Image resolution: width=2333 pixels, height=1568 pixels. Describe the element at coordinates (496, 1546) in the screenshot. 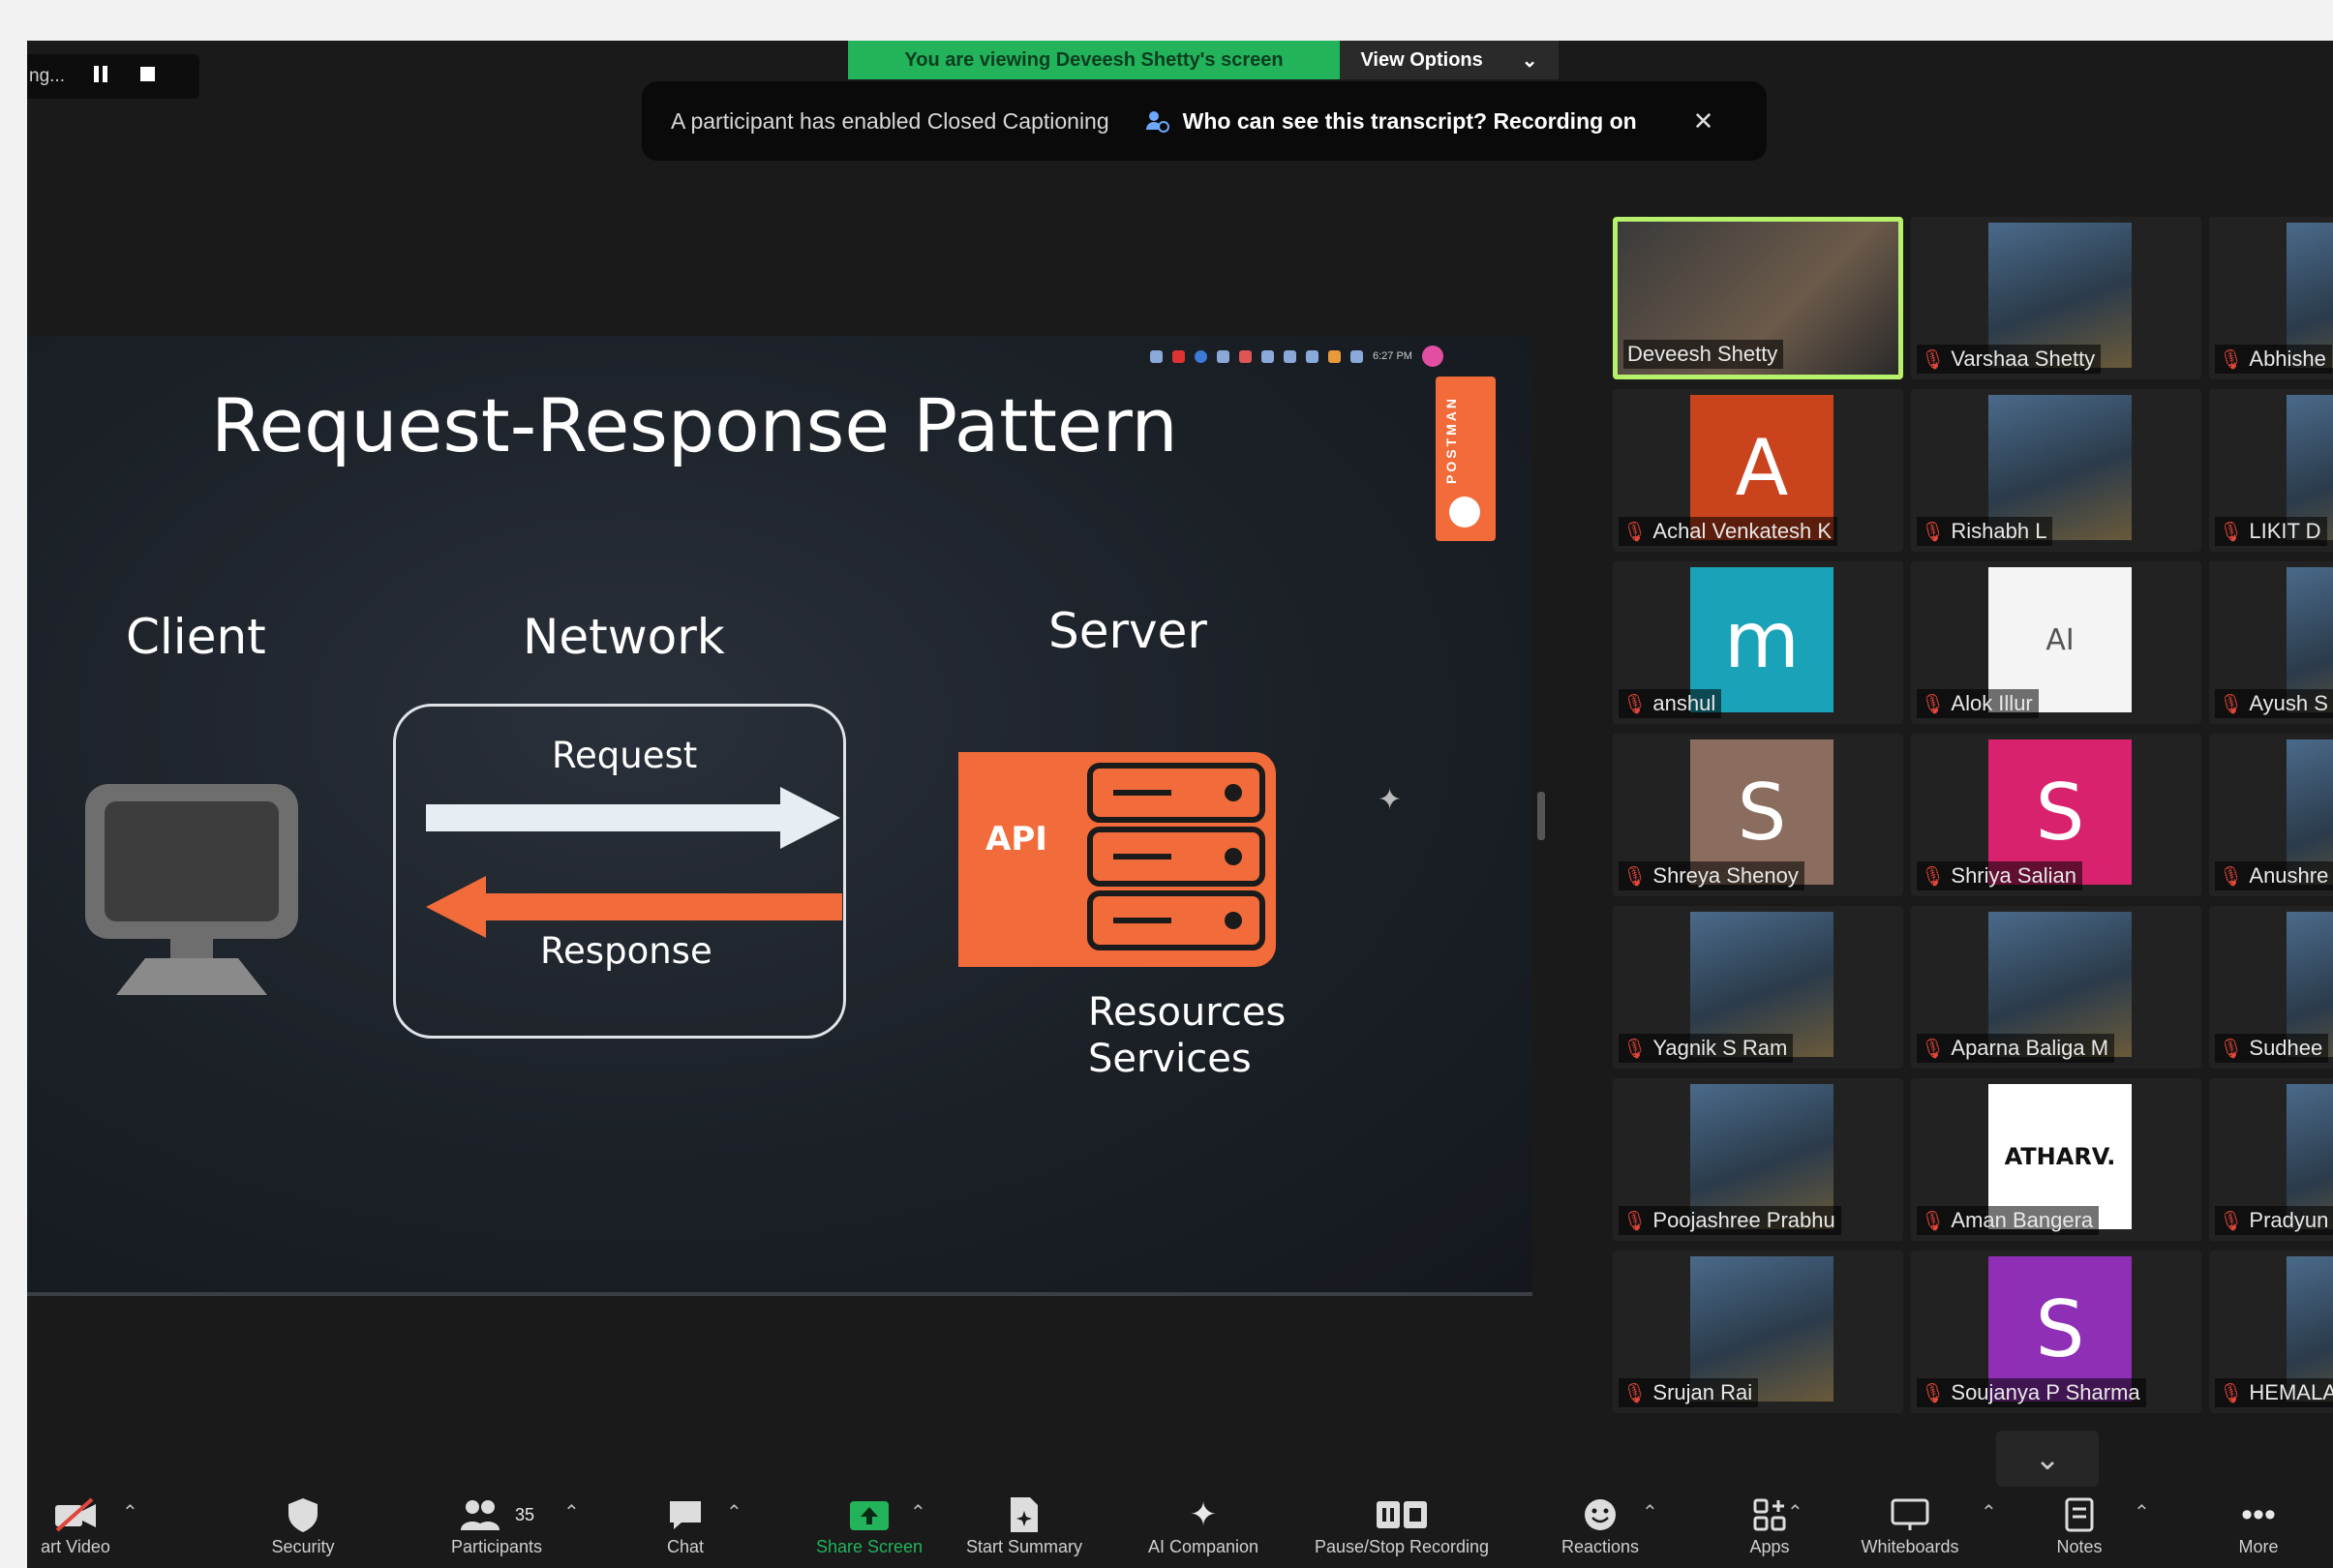

I see `participants-label: Participants` at that location.